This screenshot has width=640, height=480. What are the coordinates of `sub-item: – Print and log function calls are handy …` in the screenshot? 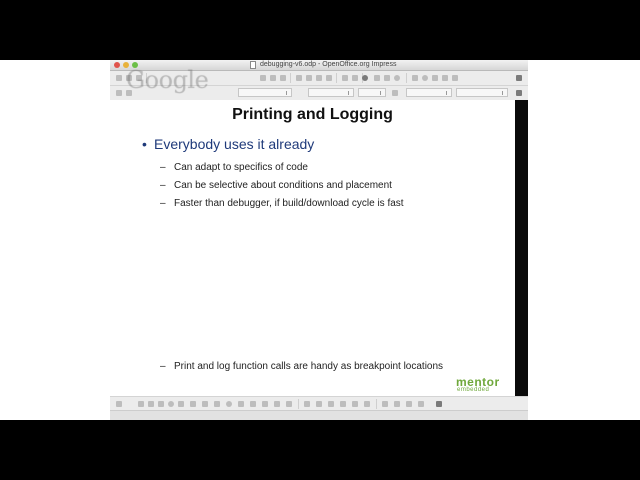 It's located at (301, 366).